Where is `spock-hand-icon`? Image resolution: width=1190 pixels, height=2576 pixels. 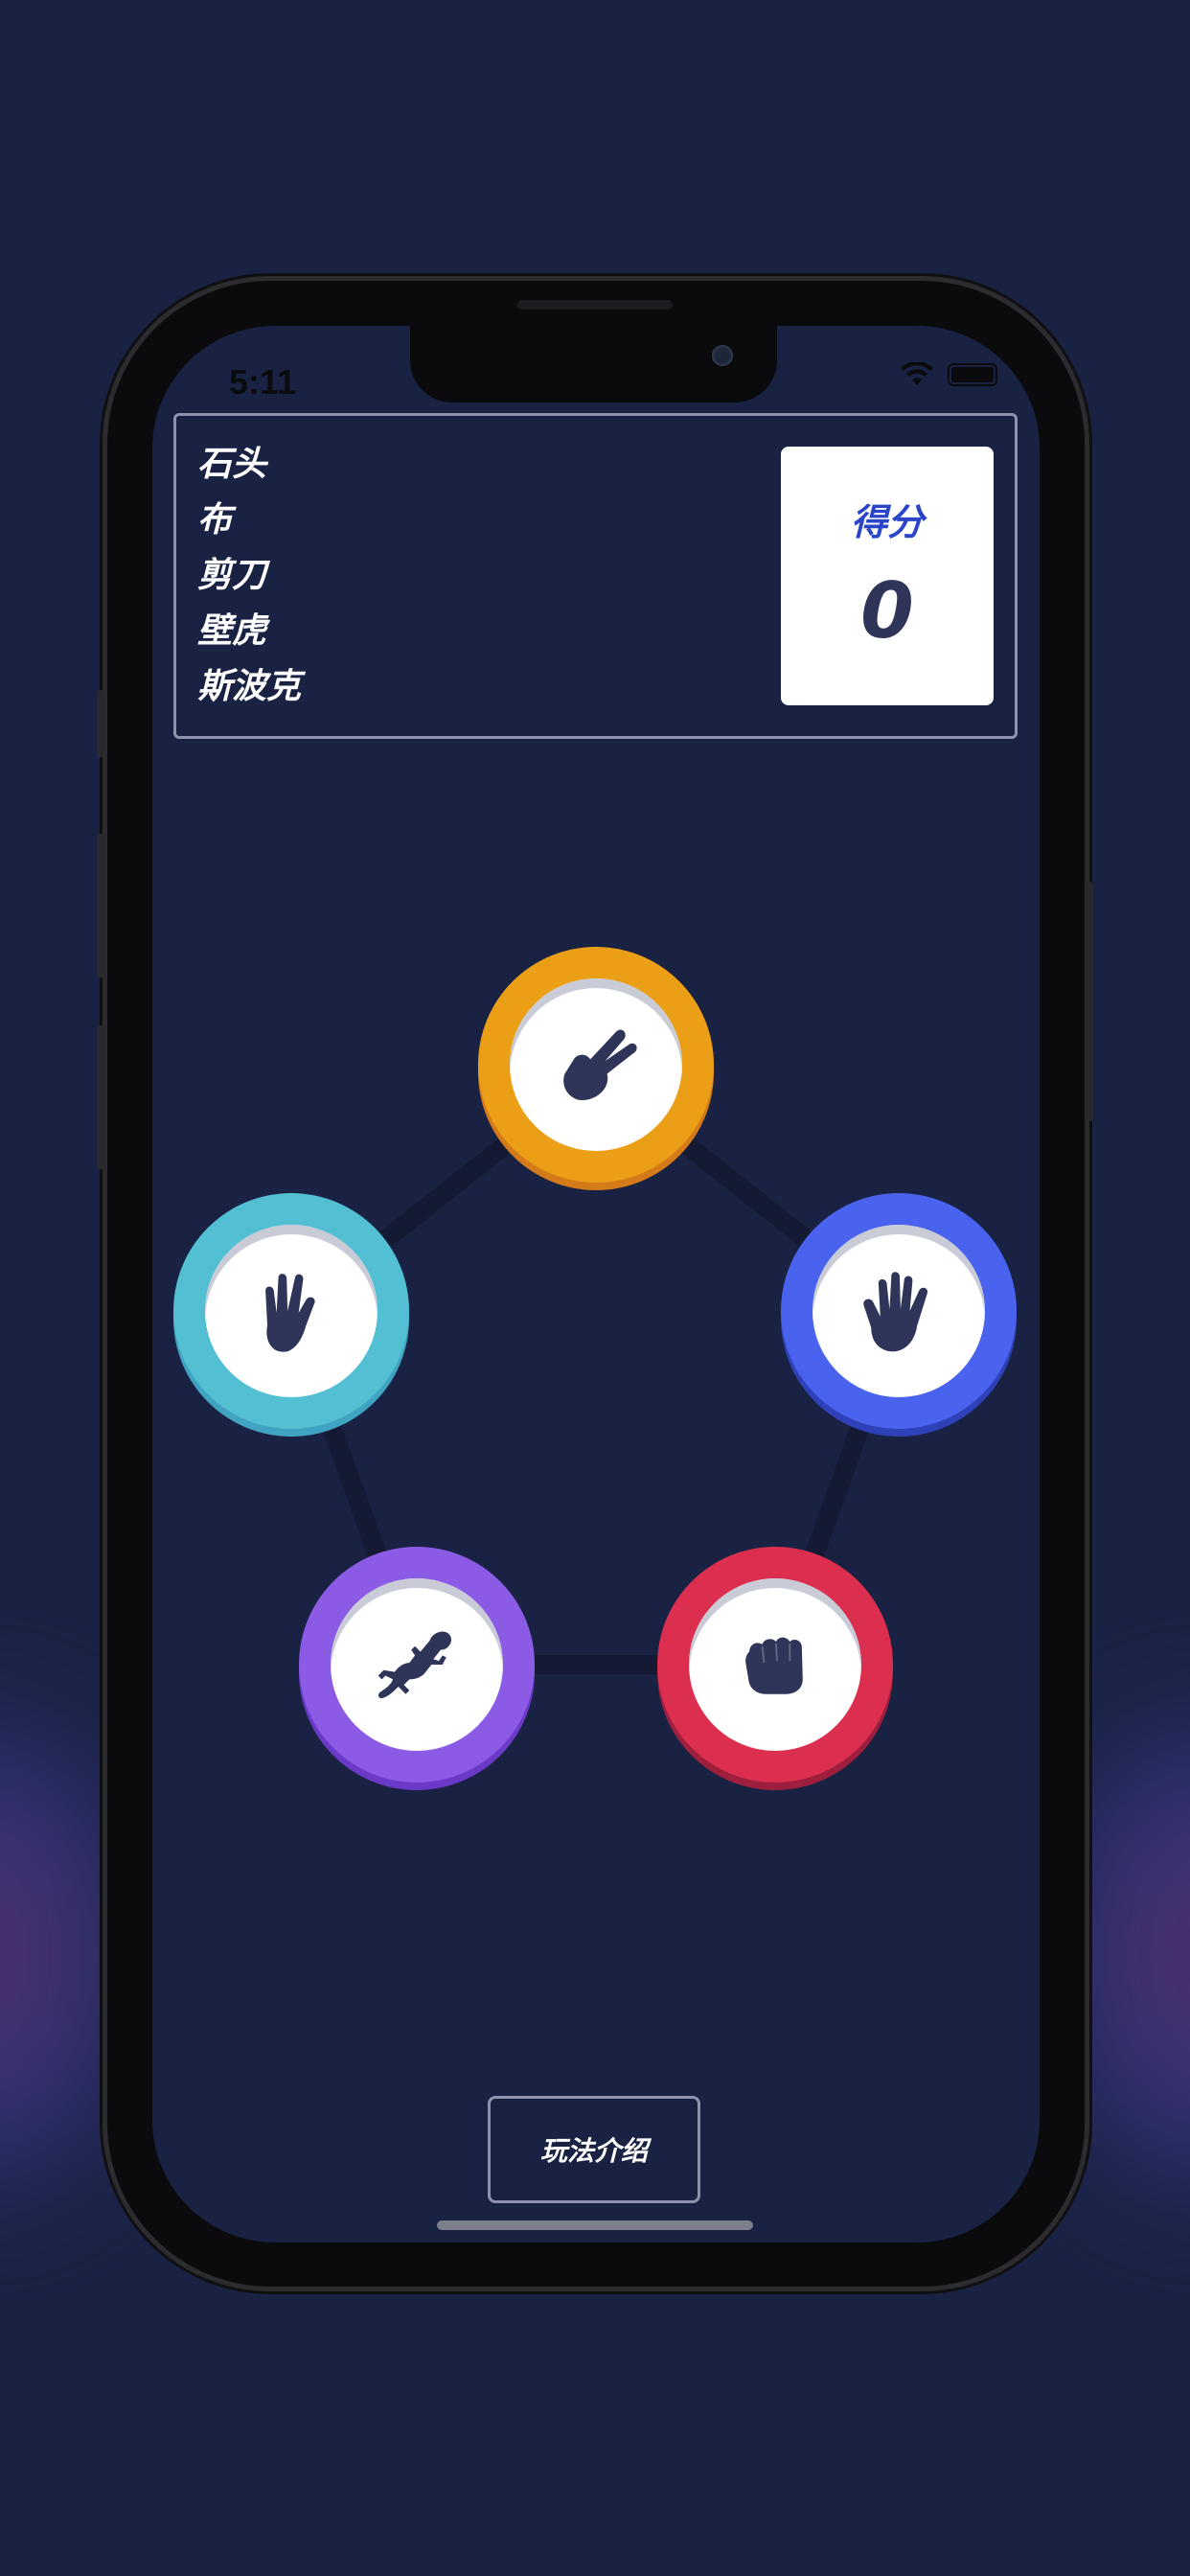 spock-hand-icon is located at coordinates (290, 1313).